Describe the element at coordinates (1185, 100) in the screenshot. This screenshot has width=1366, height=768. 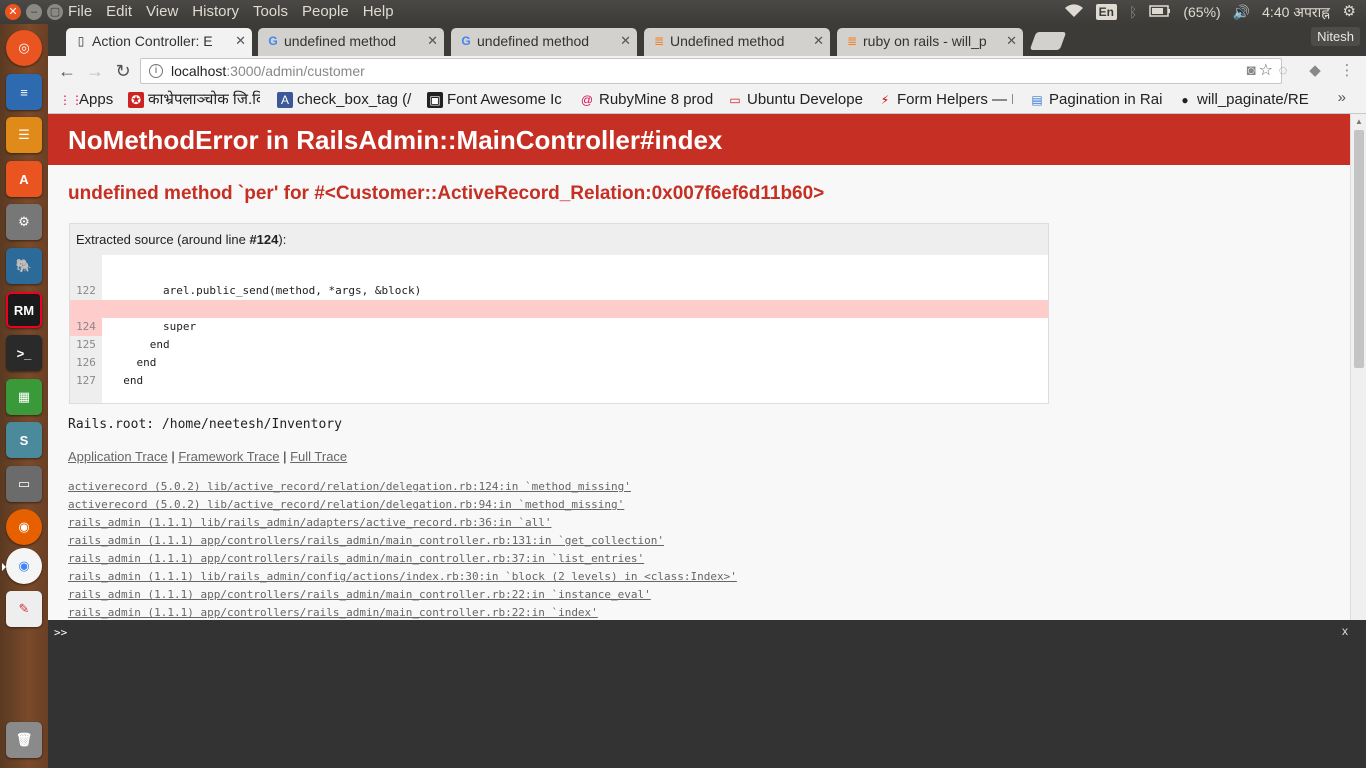
I see `github-icon: ●` at that location.